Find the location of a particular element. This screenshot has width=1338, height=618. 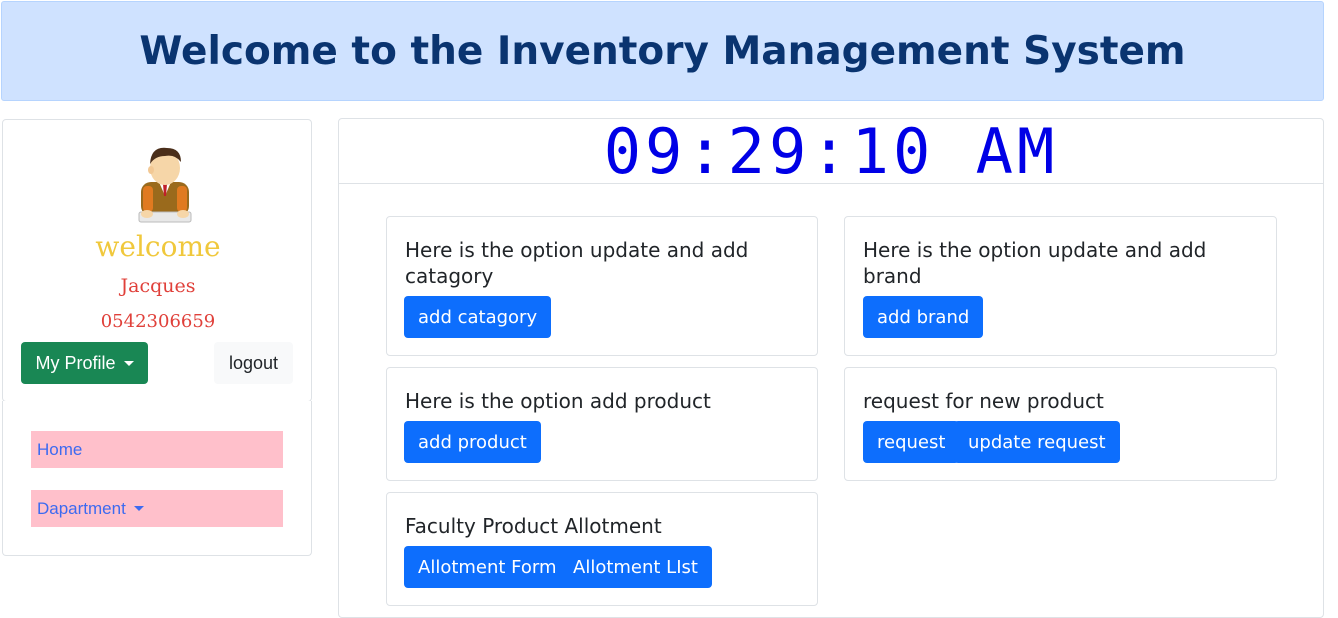

allotment-form-button: Allotment Form is located at coordinates (487, 567).